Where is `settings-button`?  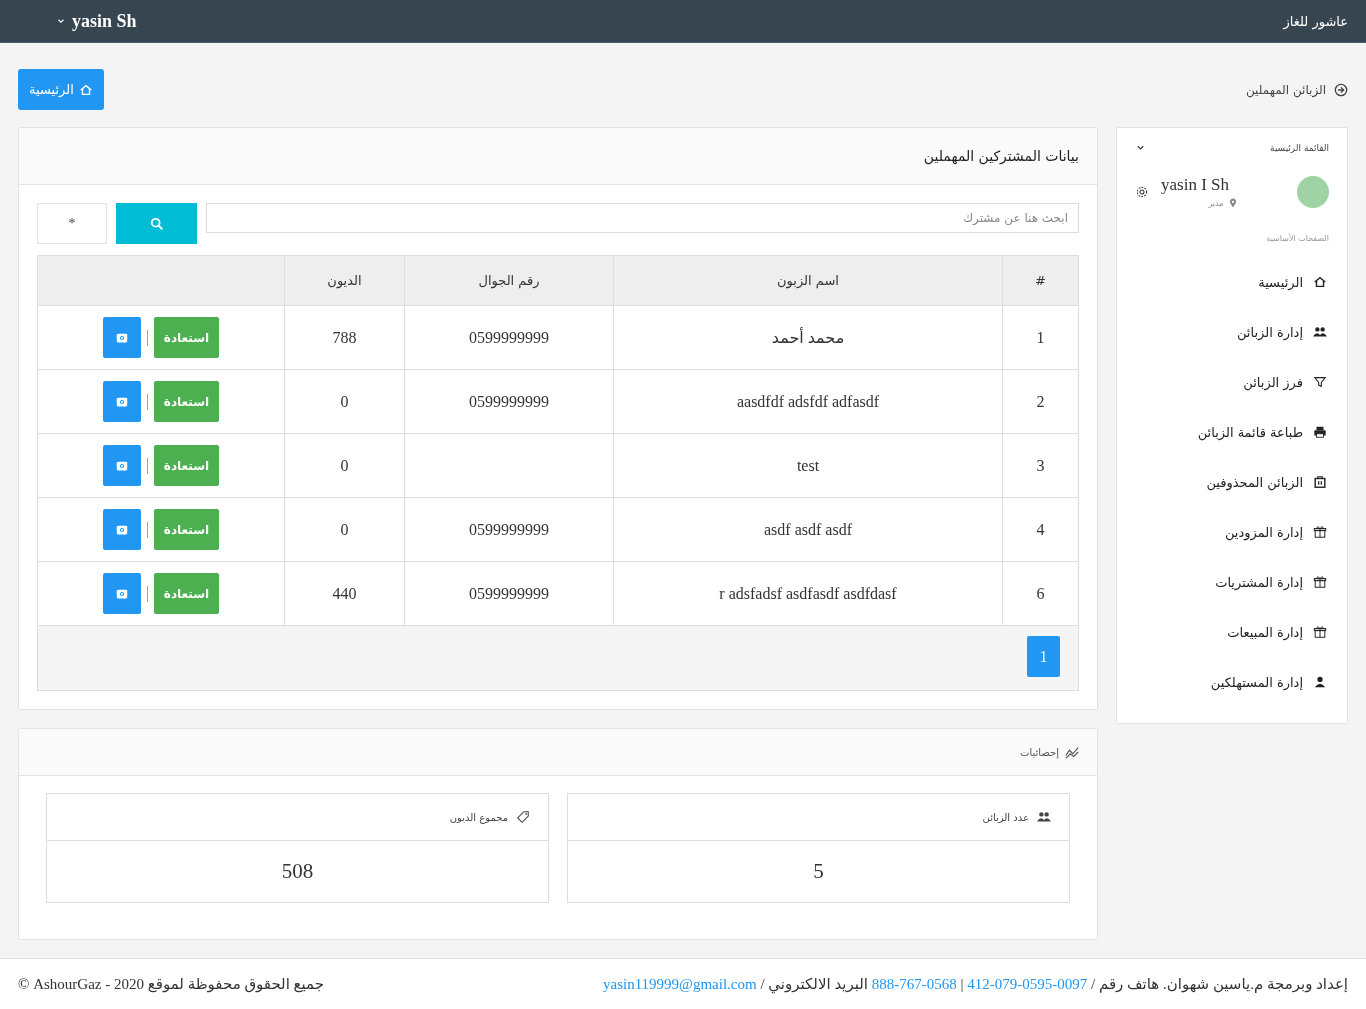 settings-button is located at coordinates (1142, 191).